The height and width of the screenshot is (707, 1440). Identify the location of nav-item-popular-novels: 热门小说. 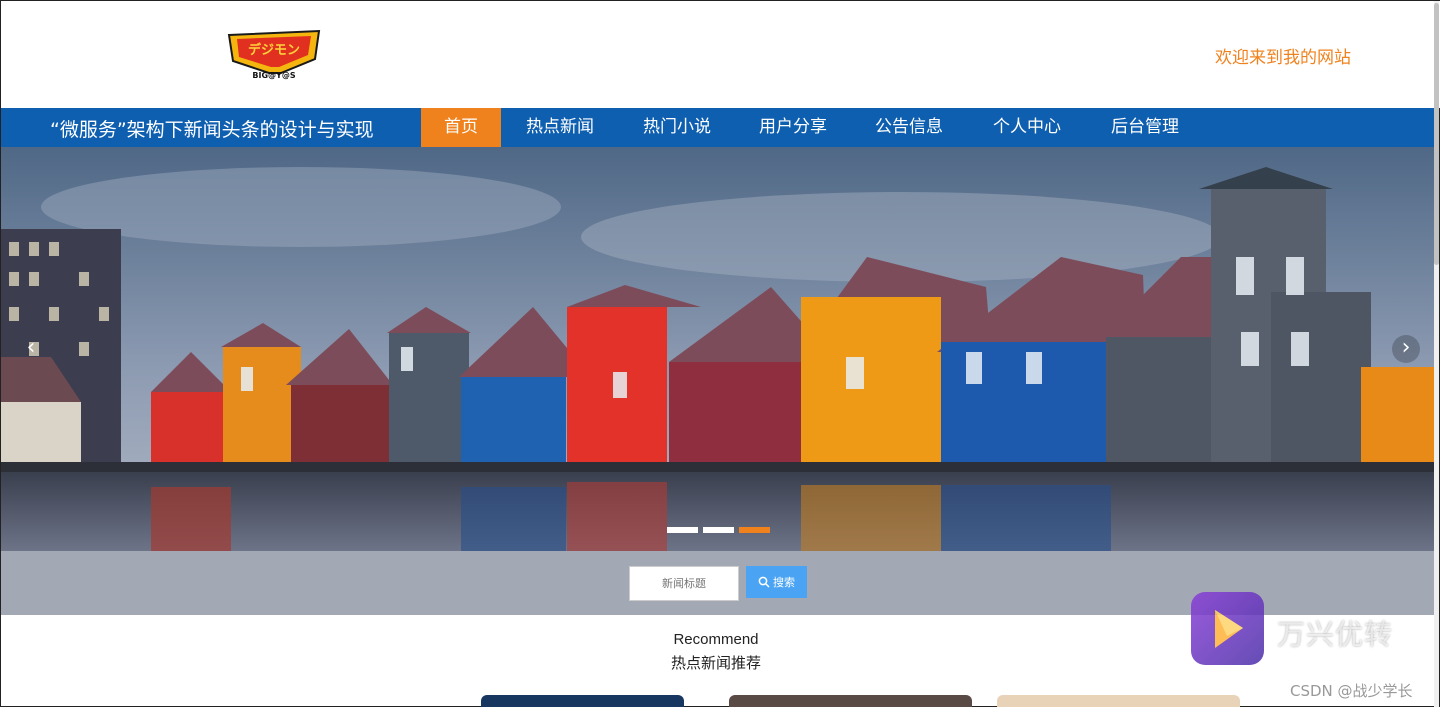
(677, 127).